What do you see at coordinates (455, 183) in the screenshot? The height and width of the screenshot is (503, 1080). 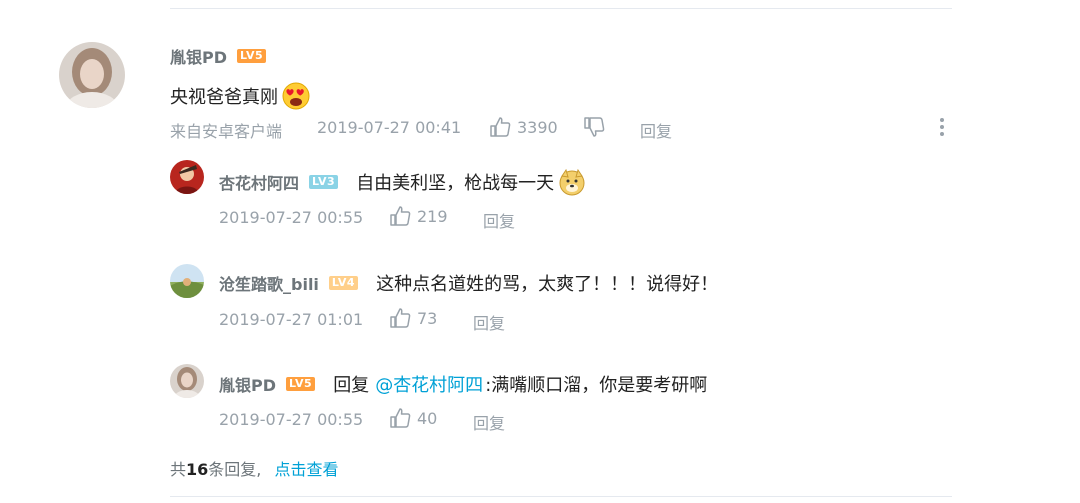 I see `reply-text: 自由美利坚，枪战每一天` at bounding box center [455, 183].